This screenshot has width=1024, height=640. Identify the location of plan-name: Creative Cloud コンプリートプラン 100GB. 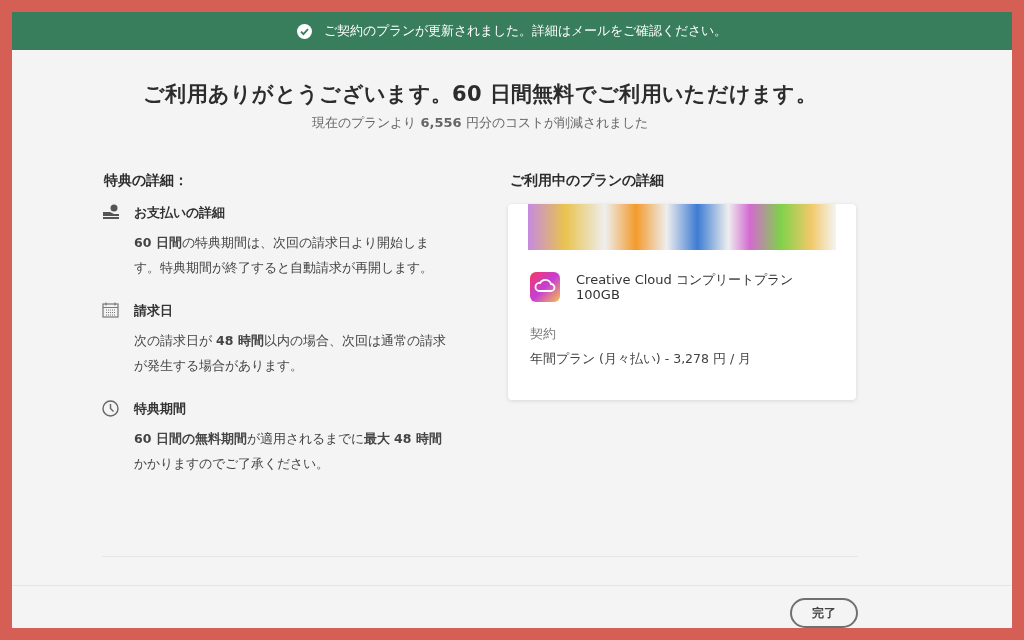
(685, 287).